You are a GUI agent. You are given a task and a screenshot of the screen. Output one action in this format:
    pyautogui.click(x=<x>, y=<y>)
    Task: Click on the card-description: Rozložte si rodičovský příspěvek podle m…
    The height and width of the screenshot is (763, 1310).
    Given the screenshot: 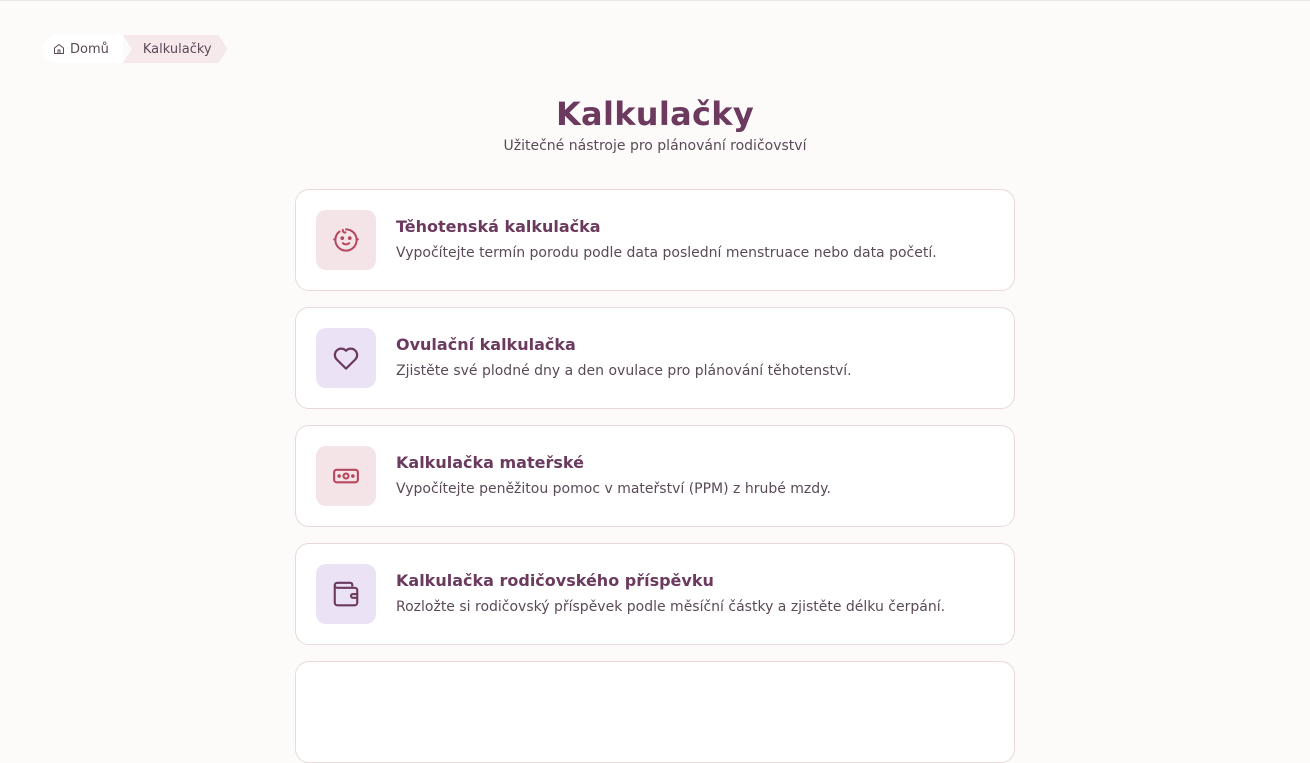 What is the action you would take?
    pyautogui.click(x=671, y=607)
    